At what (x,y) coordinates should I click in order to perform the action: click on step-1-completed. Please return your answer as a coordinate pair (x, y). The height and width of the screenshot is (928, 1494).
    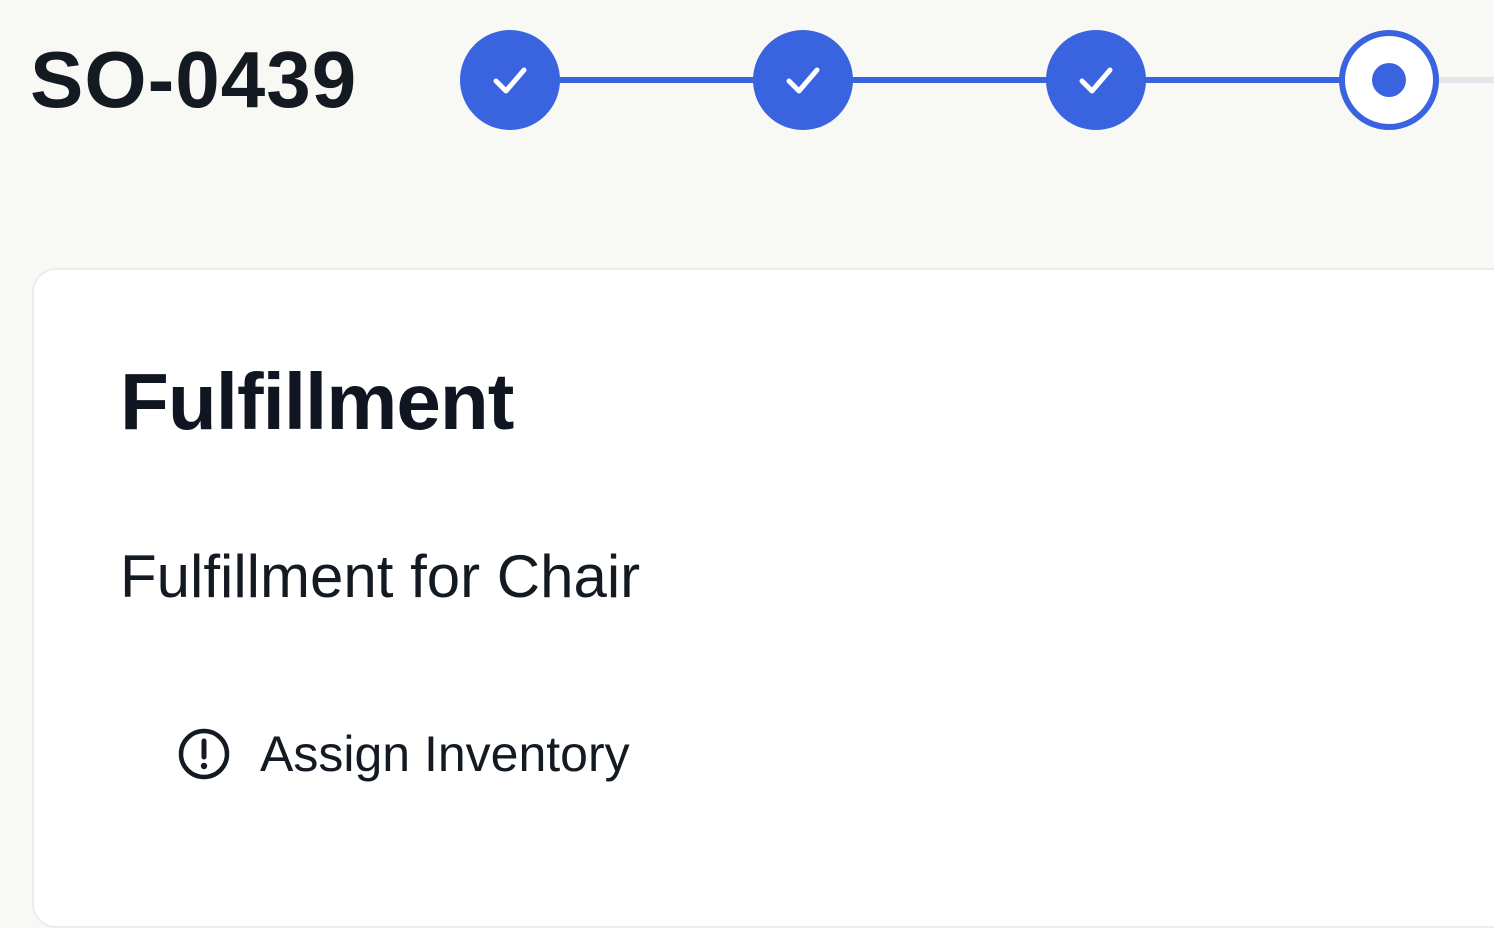
    Looking at the image, I should click on (510, 80).